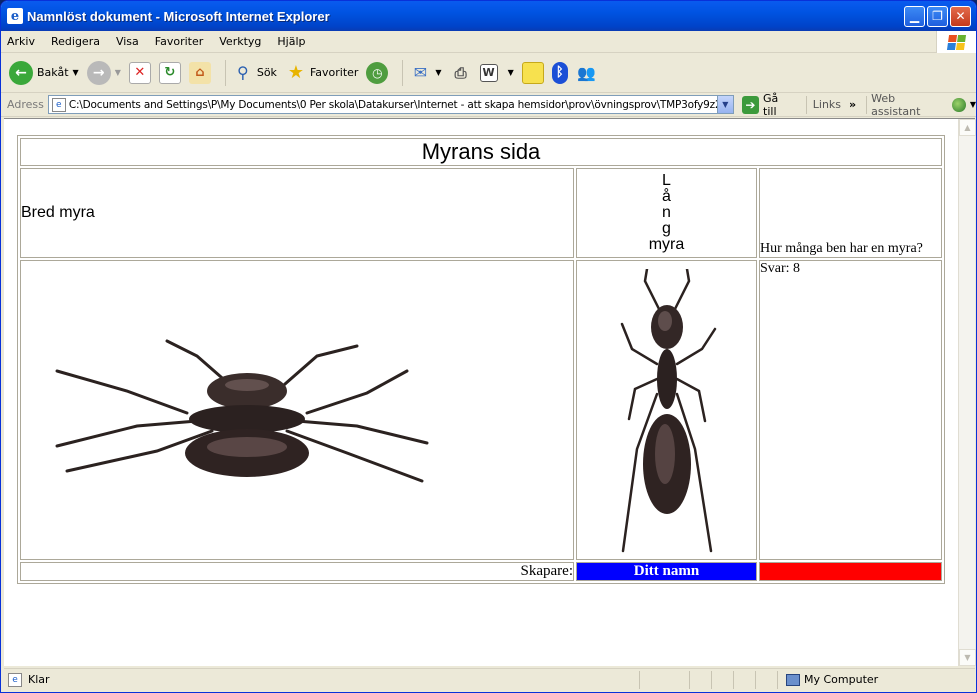 The image size is (977, 693). I want to click on red-cell, so click(850, 571).